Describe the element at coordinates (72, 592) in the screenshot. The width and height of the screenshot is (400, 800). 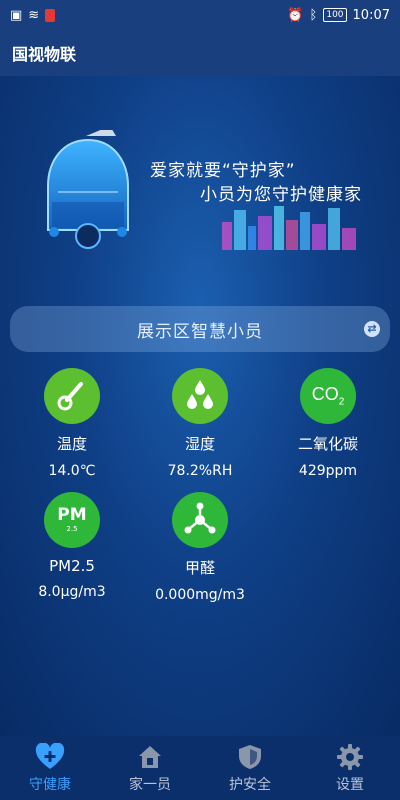
I see `sensor-value: 8.0μg/m3` at that location.